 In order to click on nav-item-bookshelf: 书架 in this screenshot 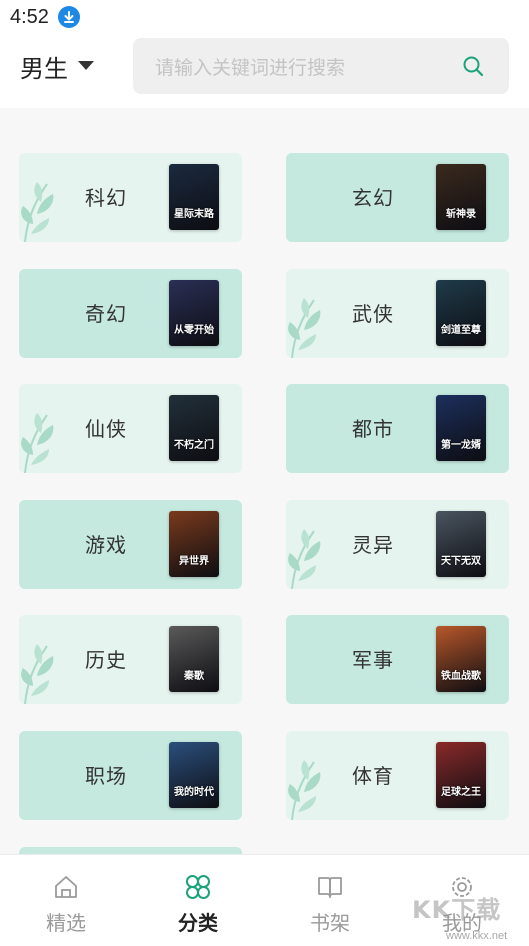, I will do `click(330, 900)`.